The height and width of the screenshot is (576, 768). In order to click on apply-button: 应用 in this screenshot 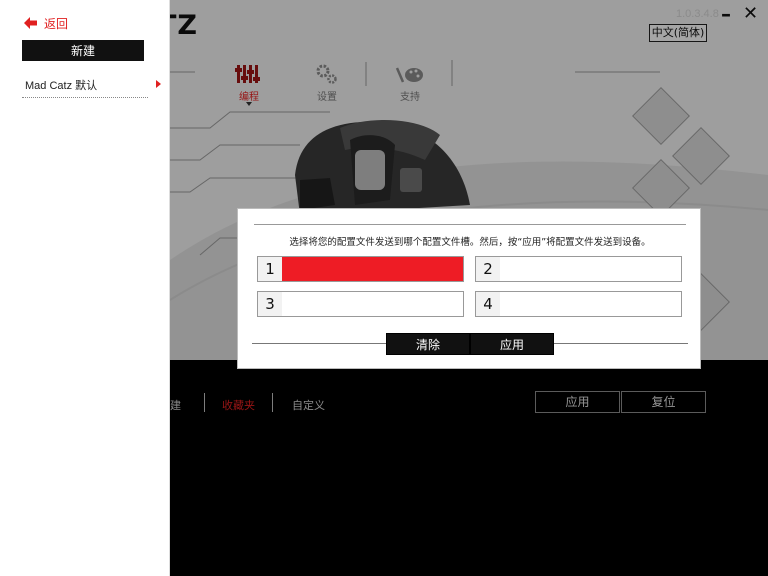, I will do `click(512, 344)`.